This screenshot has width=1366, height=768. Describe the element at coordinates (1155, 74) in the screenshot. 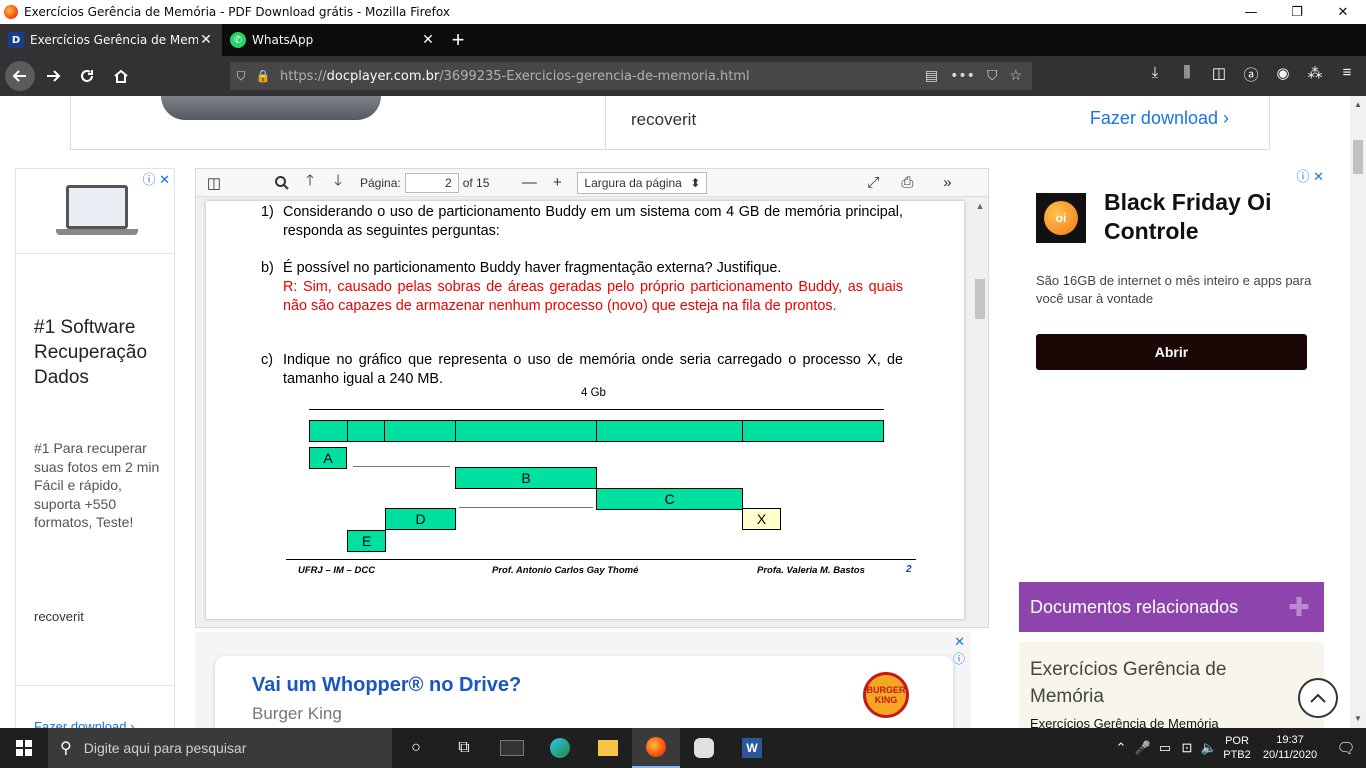

I see `downloads-icon: ⤓` at that location.